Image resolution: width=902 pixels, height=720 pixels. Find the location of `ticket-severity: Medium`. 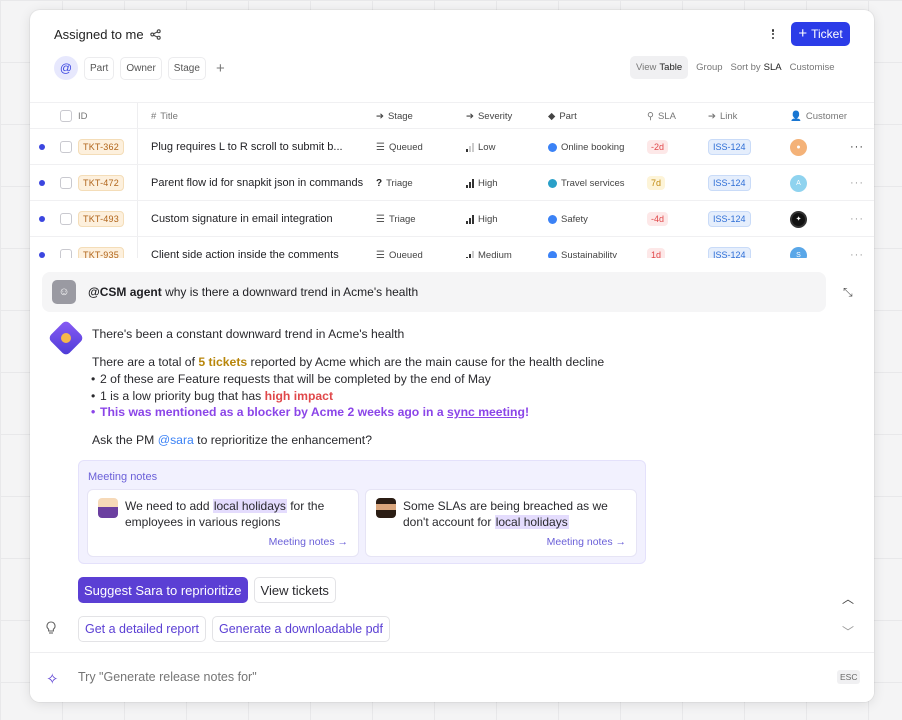

ticket-severity: Medium is located at coordinates (489, 247).